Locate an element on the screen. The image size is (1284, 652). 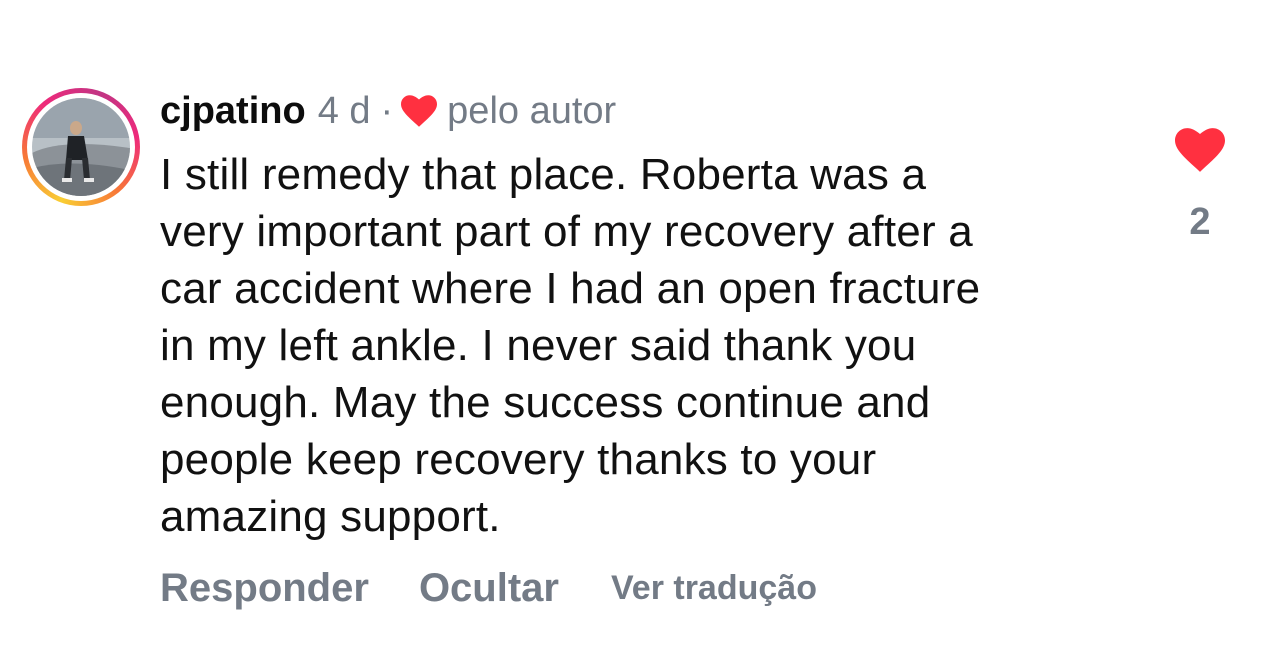
like-column: 2 is located at coordinates (1200, 186).